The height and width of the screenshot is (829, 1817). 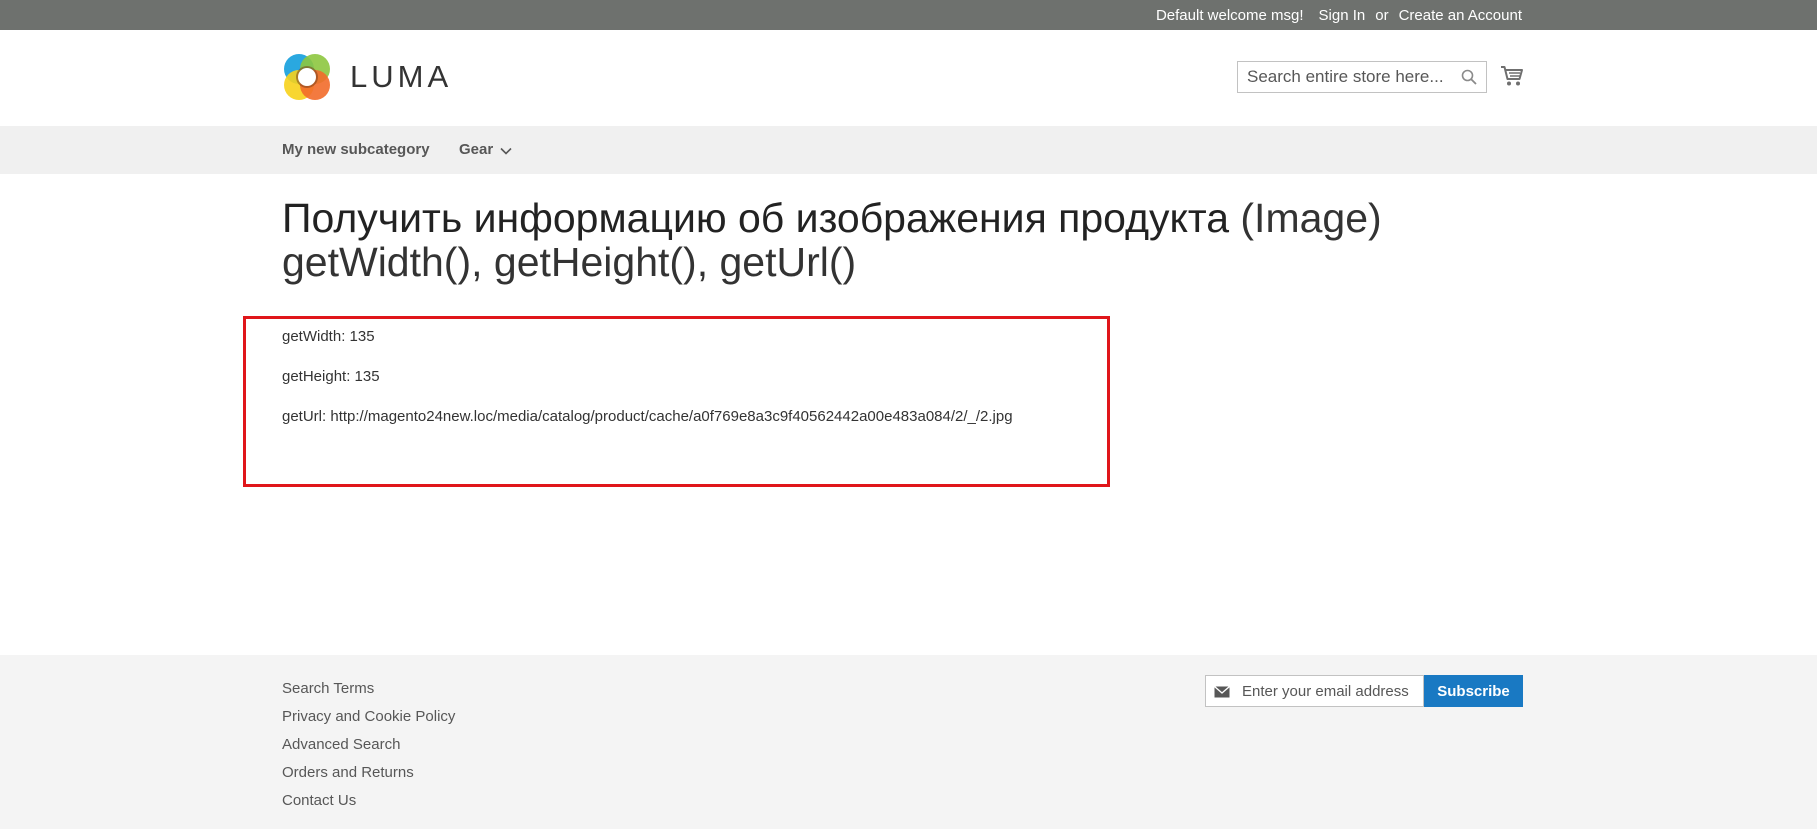 What do you see at coordinates (341, 744) in the screenshot?
I see `footer-link-advanced-search: Advanced Search` at bounding box center [341, 744].